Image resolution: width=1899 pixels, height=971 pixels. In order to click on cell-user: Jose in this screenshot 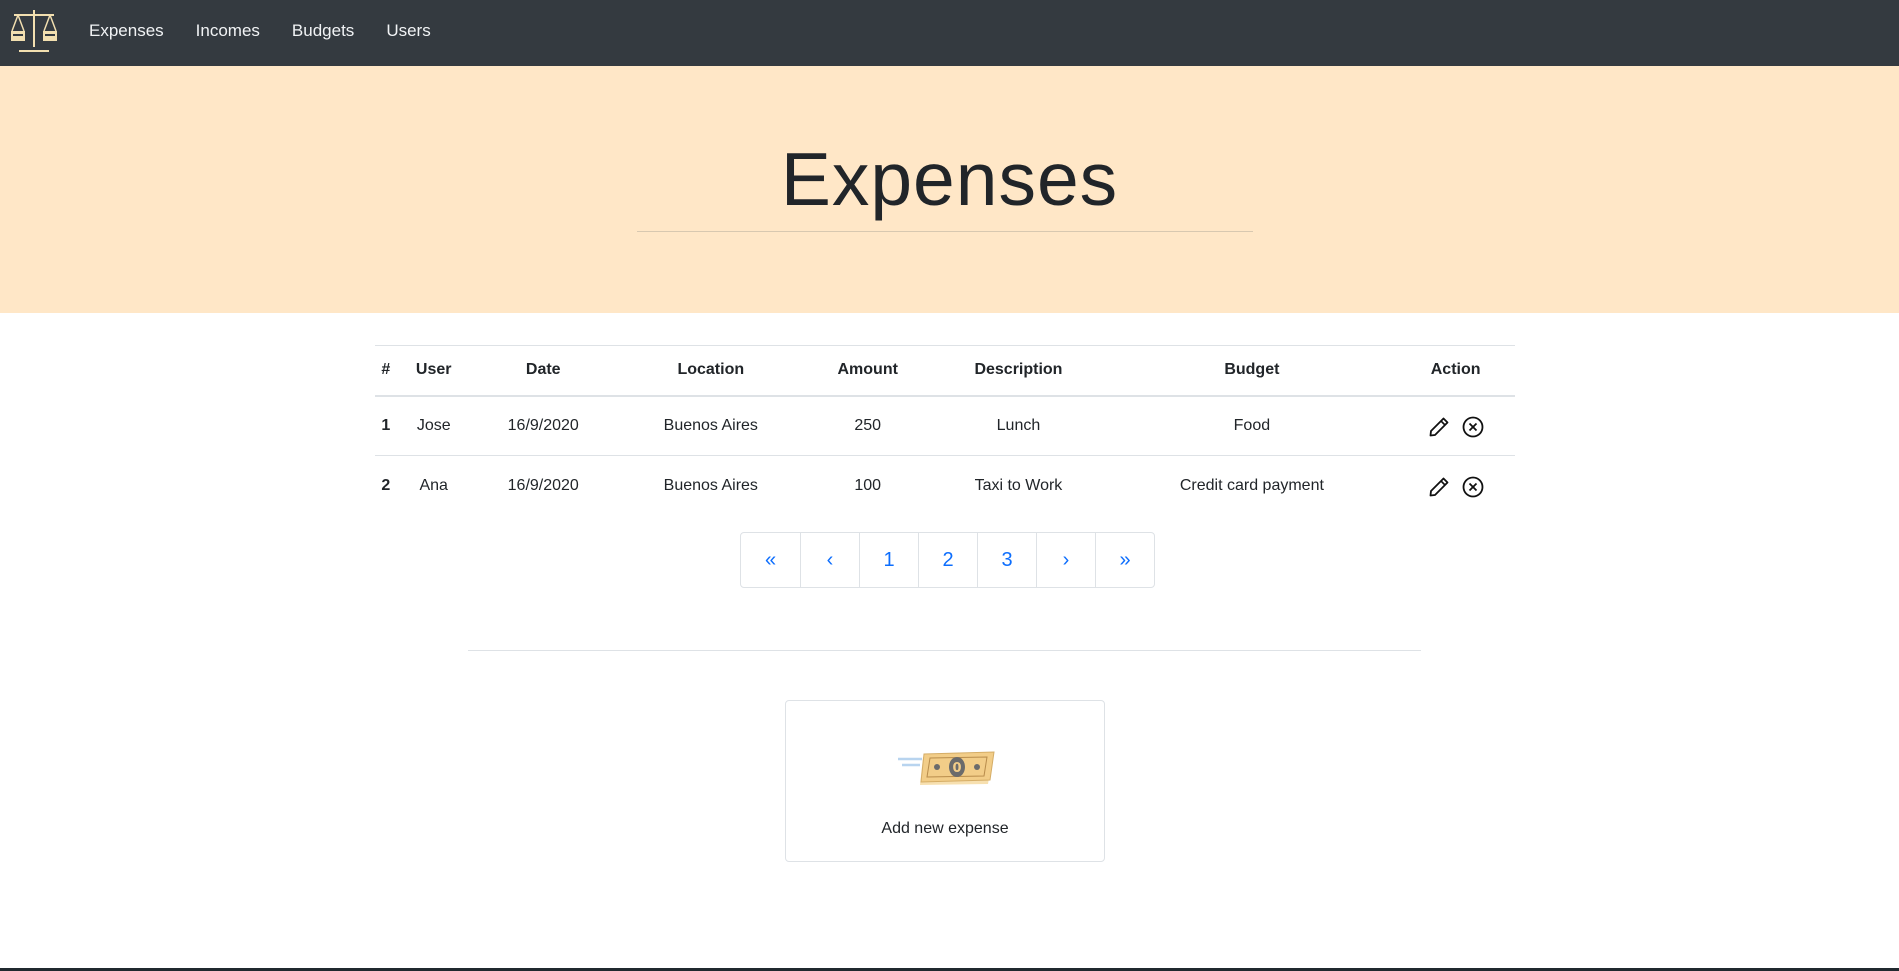, I will do `click(433, 425)`.